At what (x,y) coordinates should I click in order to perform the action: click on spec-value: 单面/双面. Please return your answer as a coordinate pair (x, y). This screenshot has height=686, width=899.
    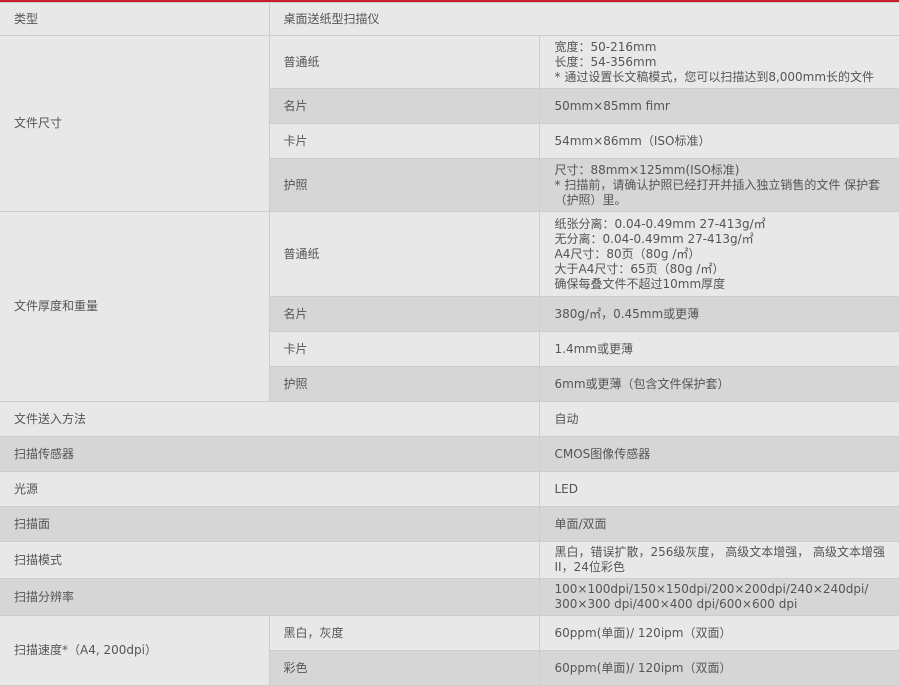
    Looking at the image, I should click on (718, 524).